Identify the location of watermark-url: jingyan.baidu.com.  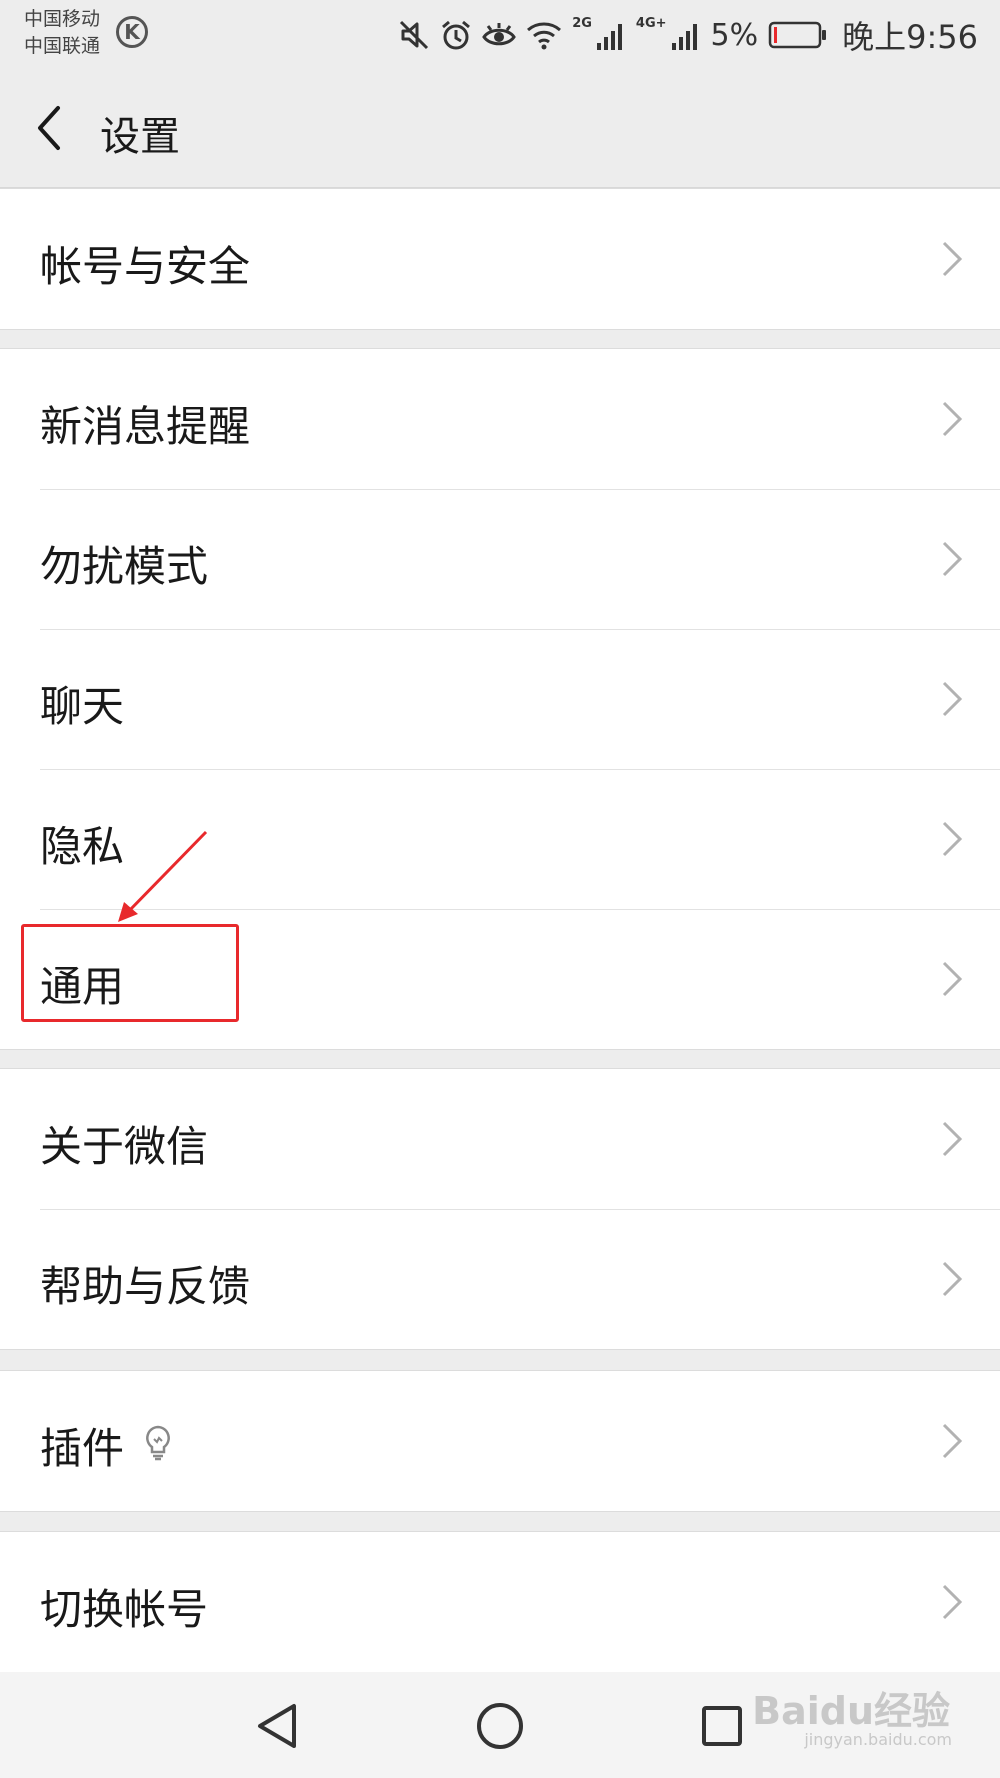
(878, 1739).